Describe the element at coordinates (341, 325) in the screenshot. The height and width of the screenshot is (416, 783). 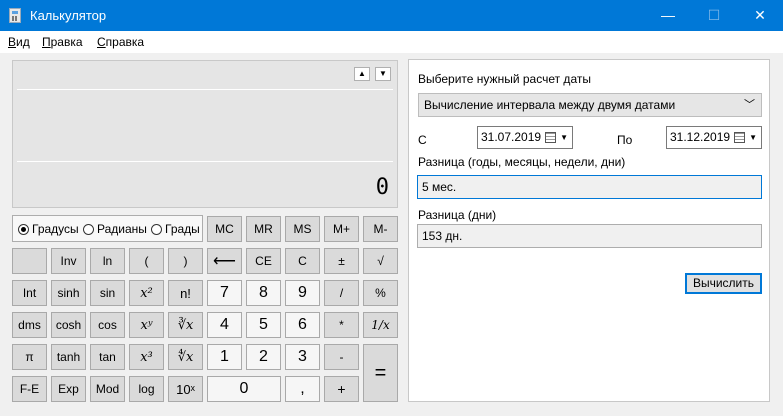
I see `multiply-key: *` at that location.